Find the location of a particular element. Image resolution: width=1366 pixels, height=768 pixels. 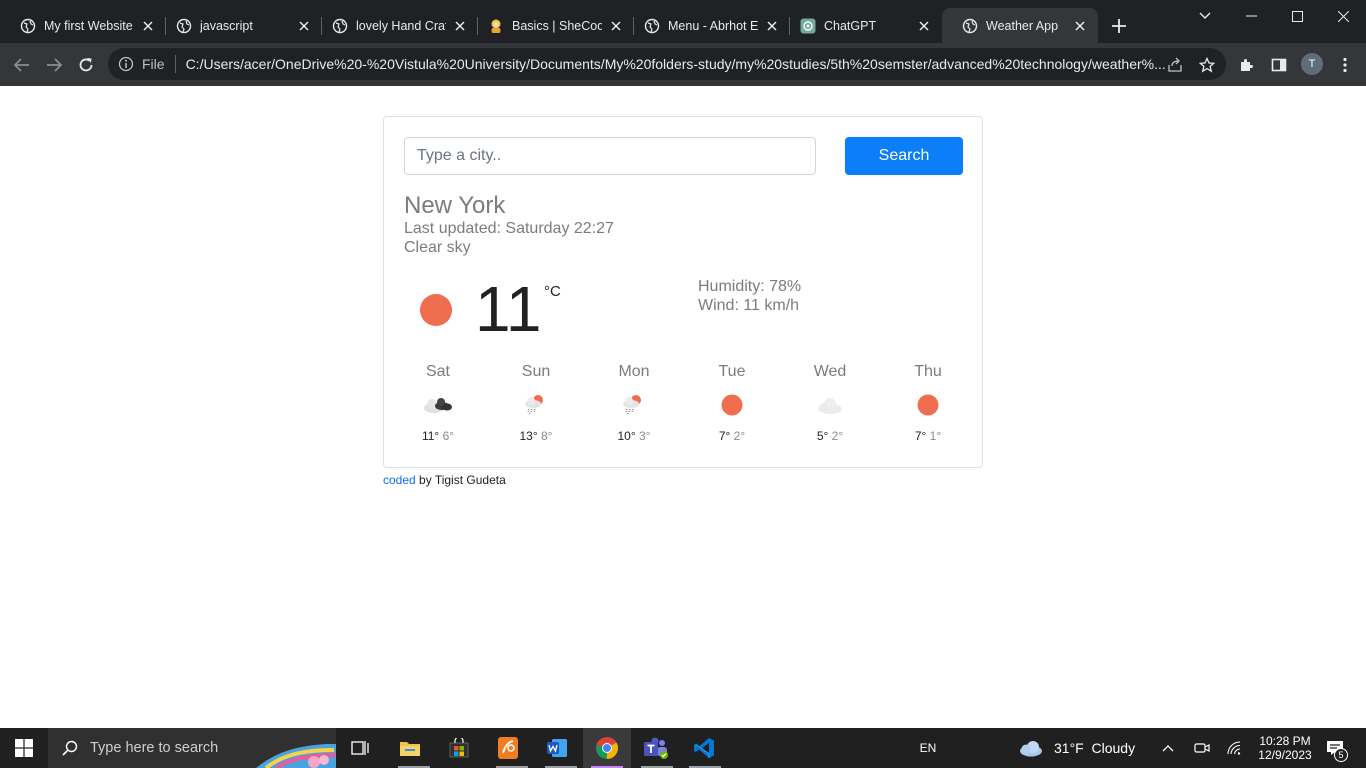

vscode-button is located at coordinates (704, 748).